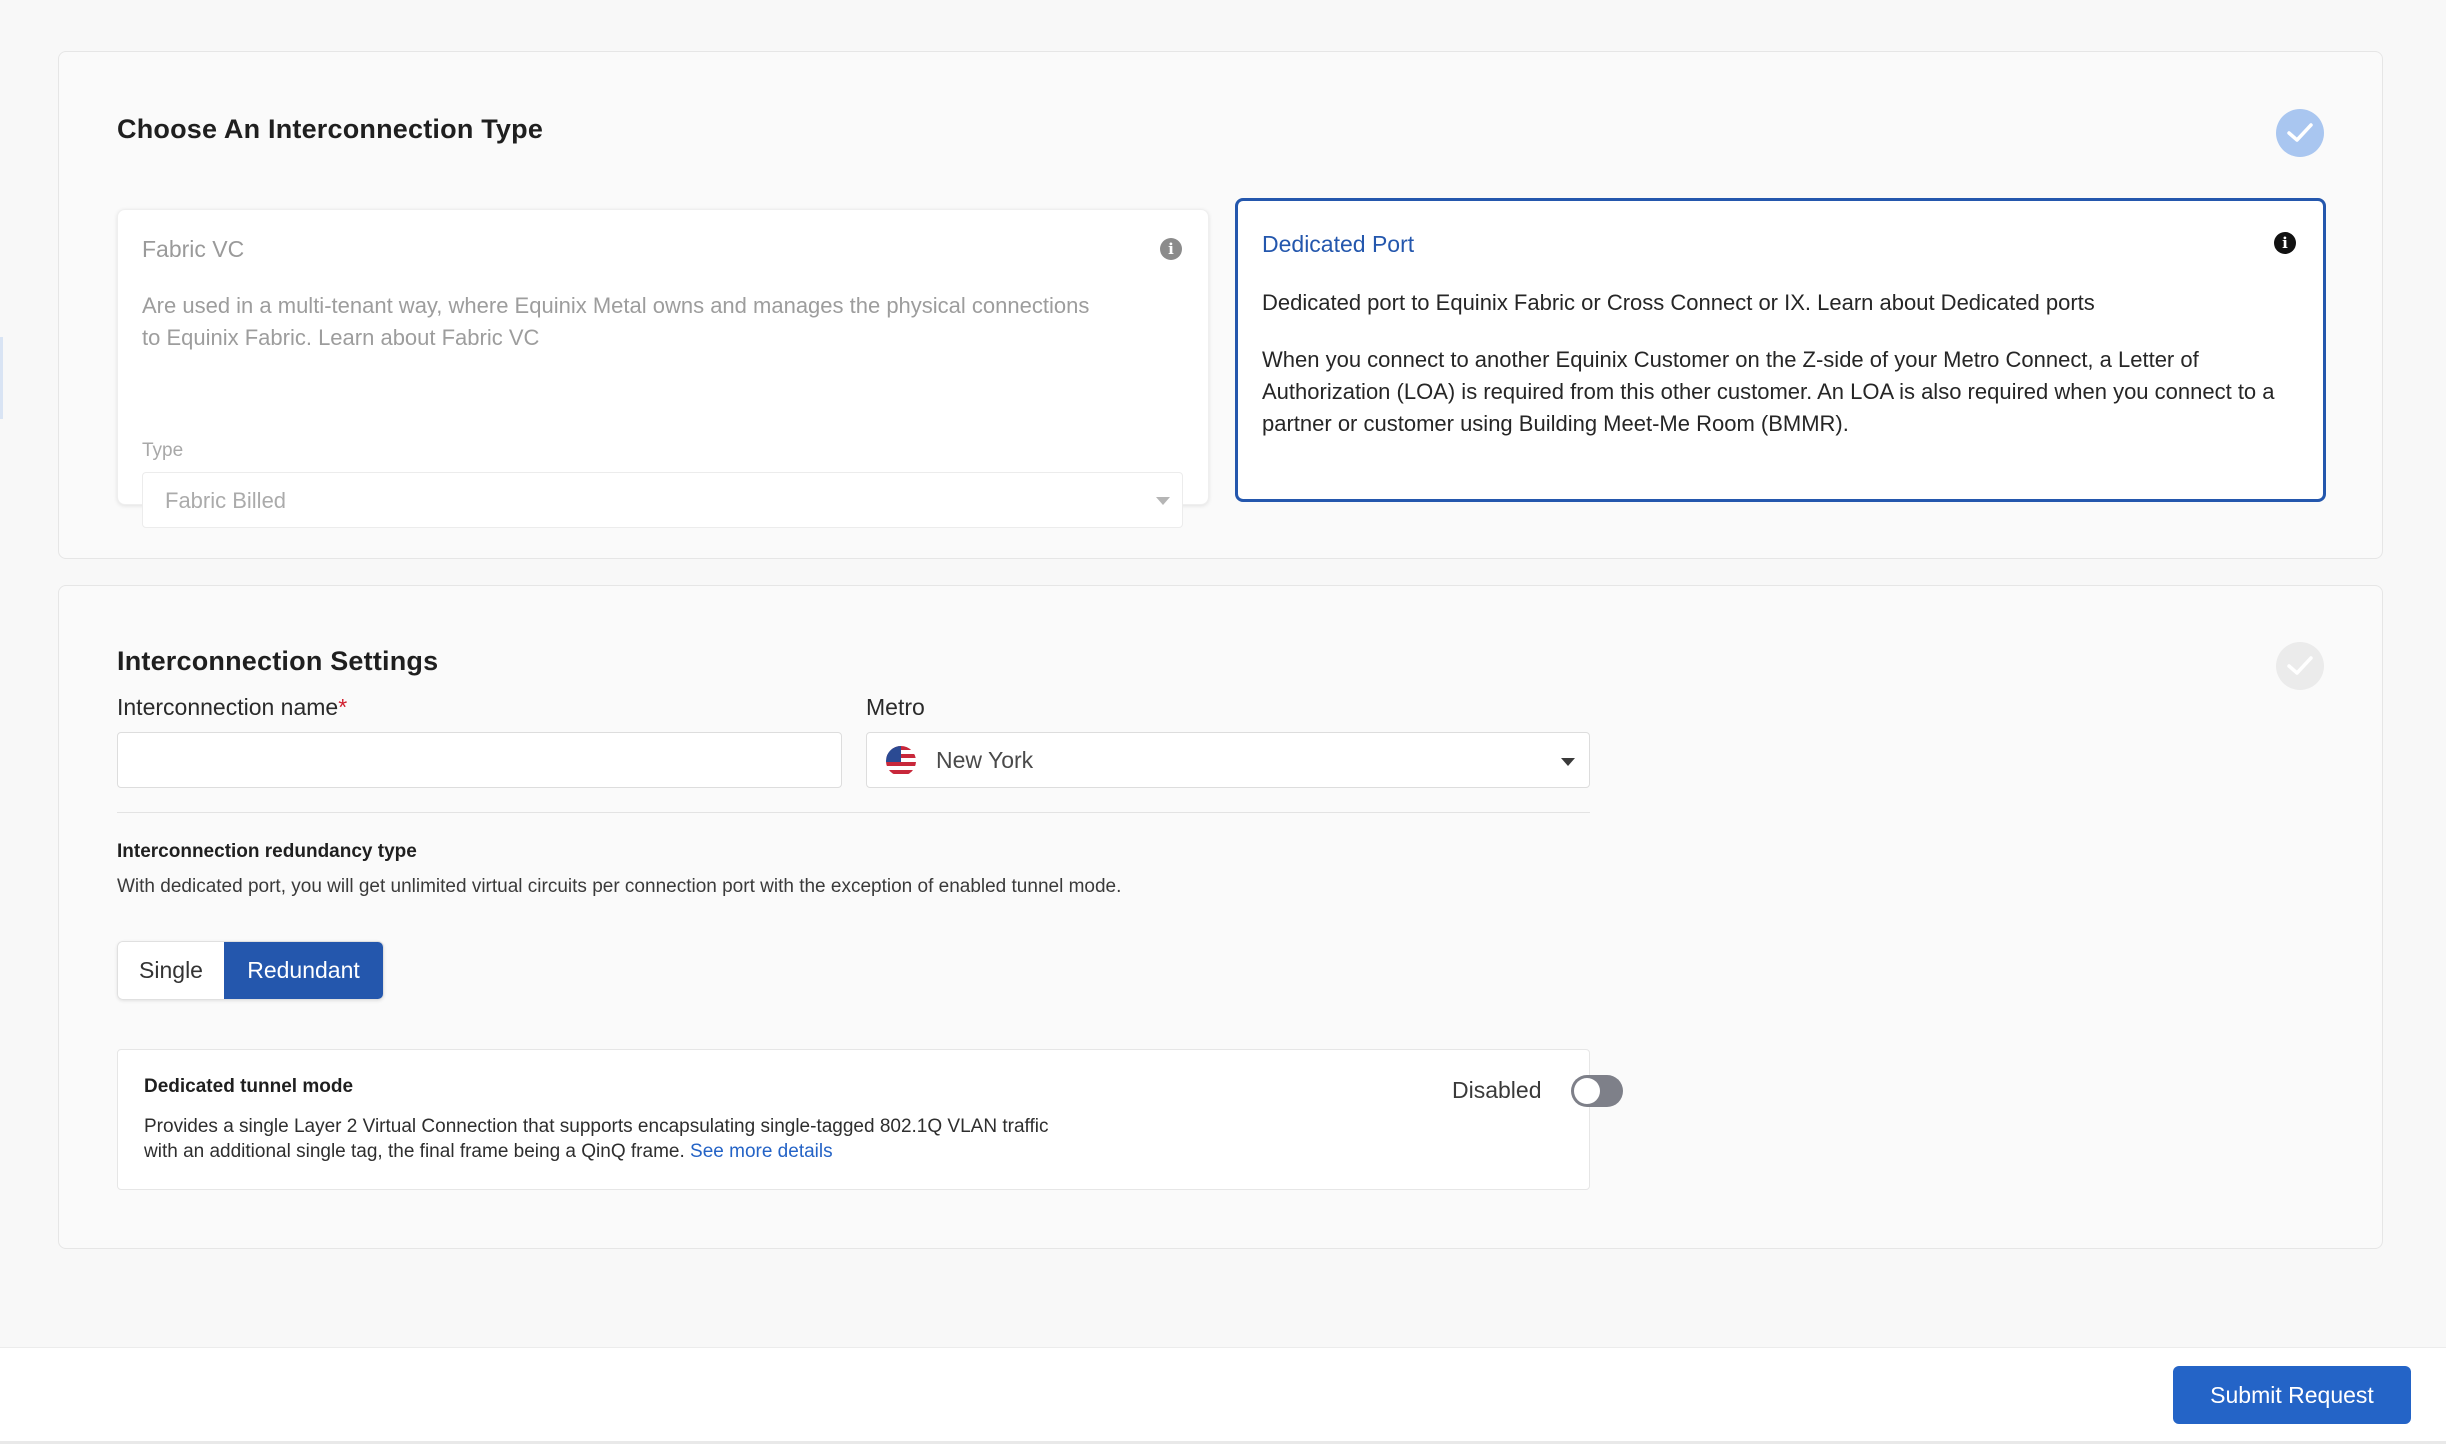 The image size is (2446, 1444). I want to click on redundancy-toggle: Single Redundant, so click(250, 970).